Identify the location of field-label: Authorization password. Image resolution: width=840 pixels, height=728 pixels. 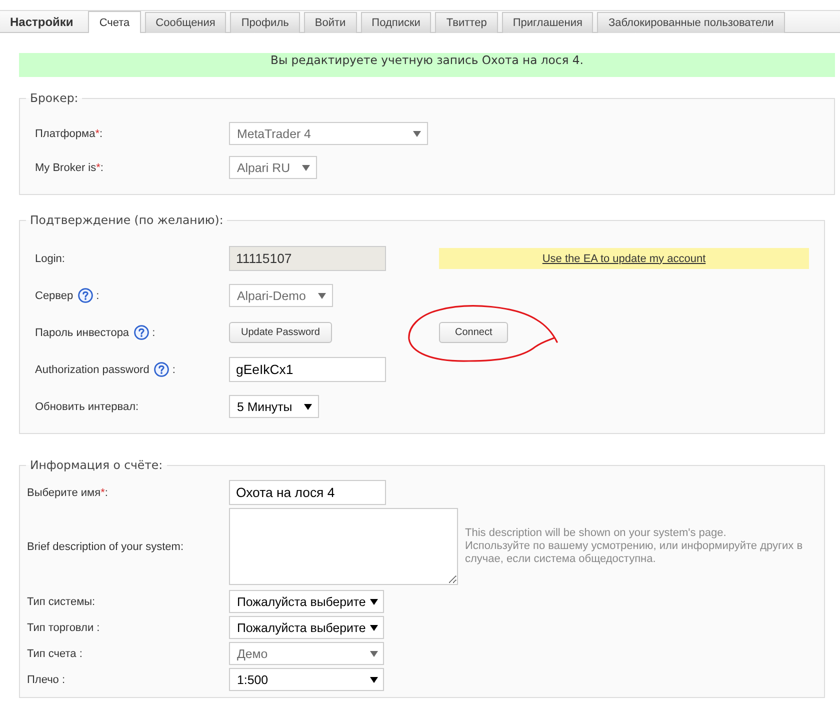
(92, 370).